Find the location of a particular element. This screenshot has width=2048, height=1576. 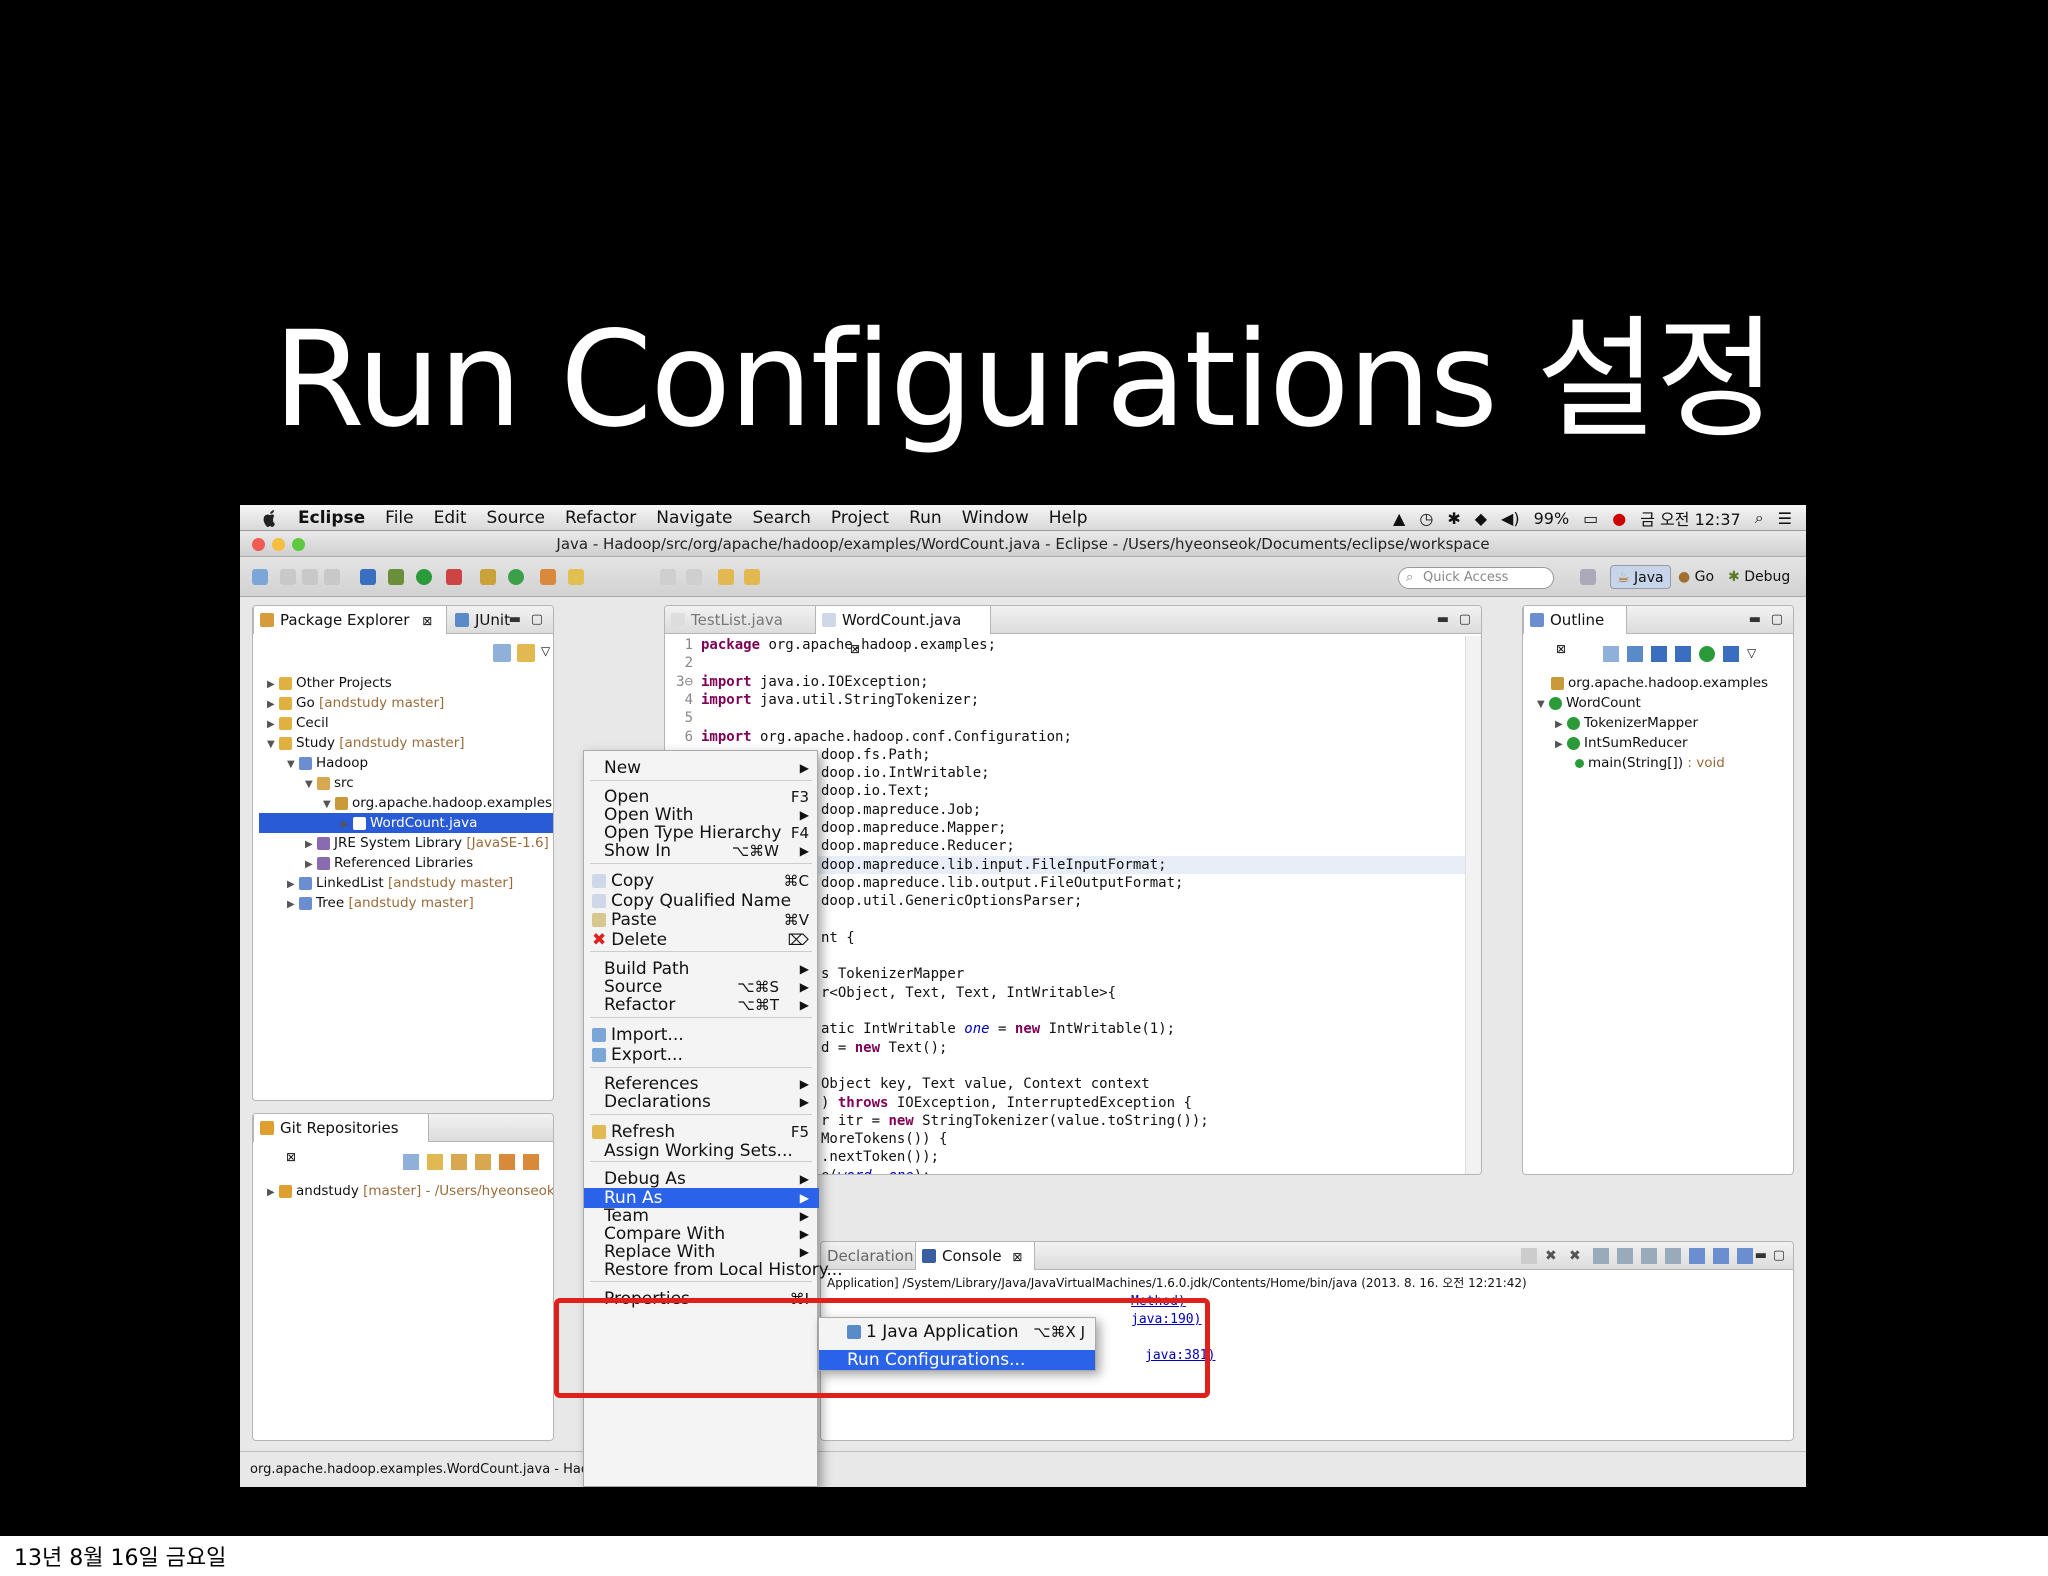

menu-window: Window is located at coordinates (995, 518).